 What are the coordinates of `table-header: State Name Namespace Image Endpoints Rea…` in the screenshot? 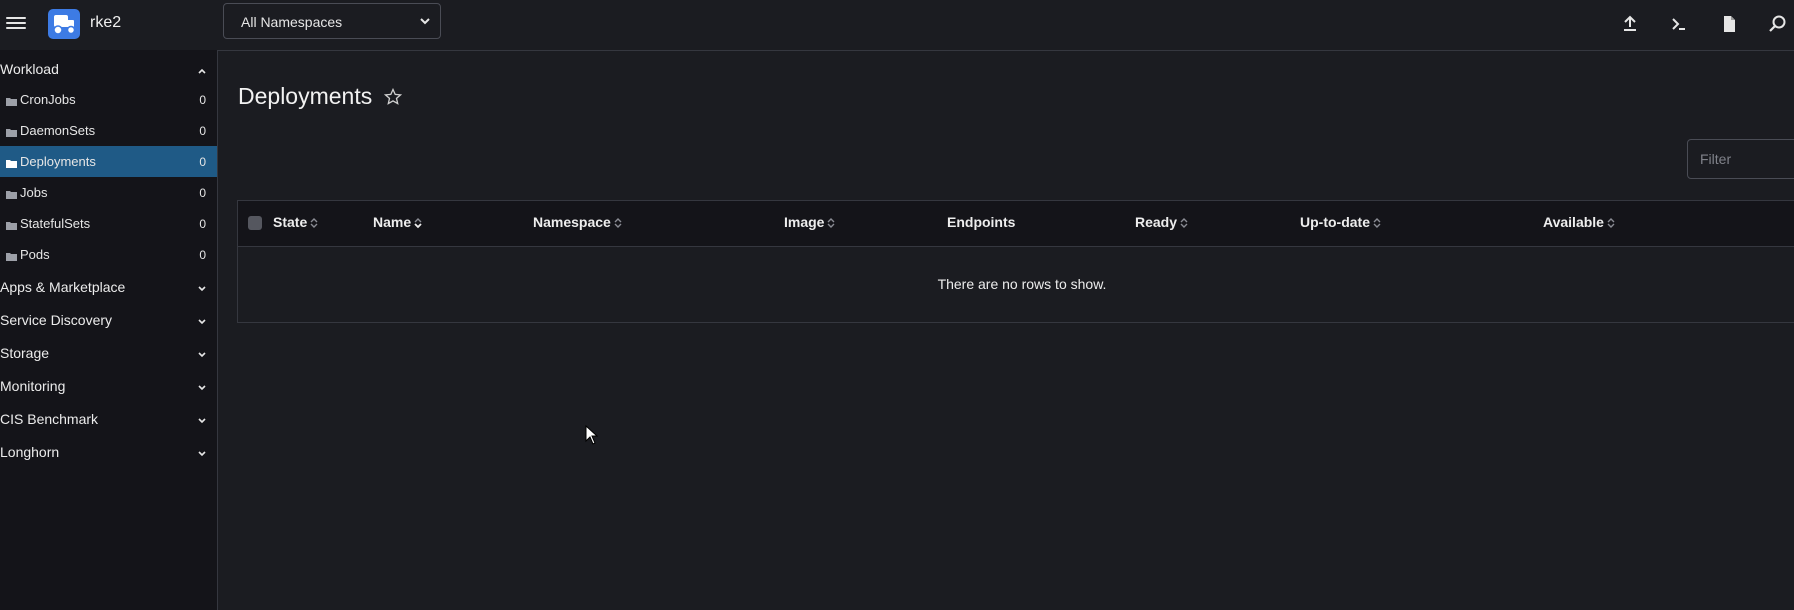 It's located at (1016, 224).